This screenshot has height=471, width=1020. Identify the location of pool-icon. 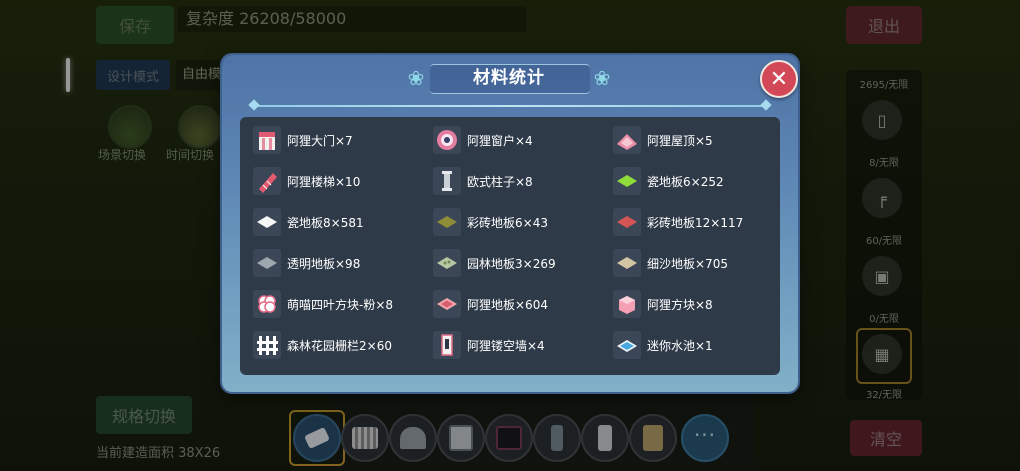
(627, 345).